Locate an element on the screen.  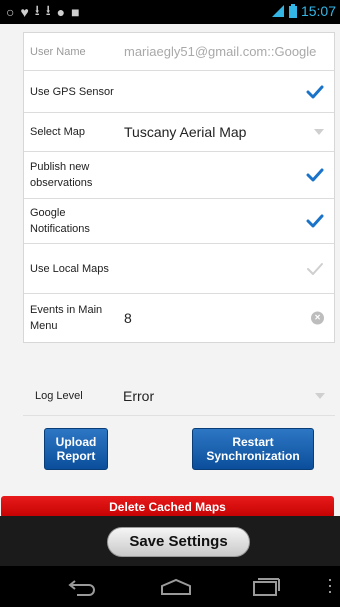
status-right: 15:07 is located at coordinates (303, 11).